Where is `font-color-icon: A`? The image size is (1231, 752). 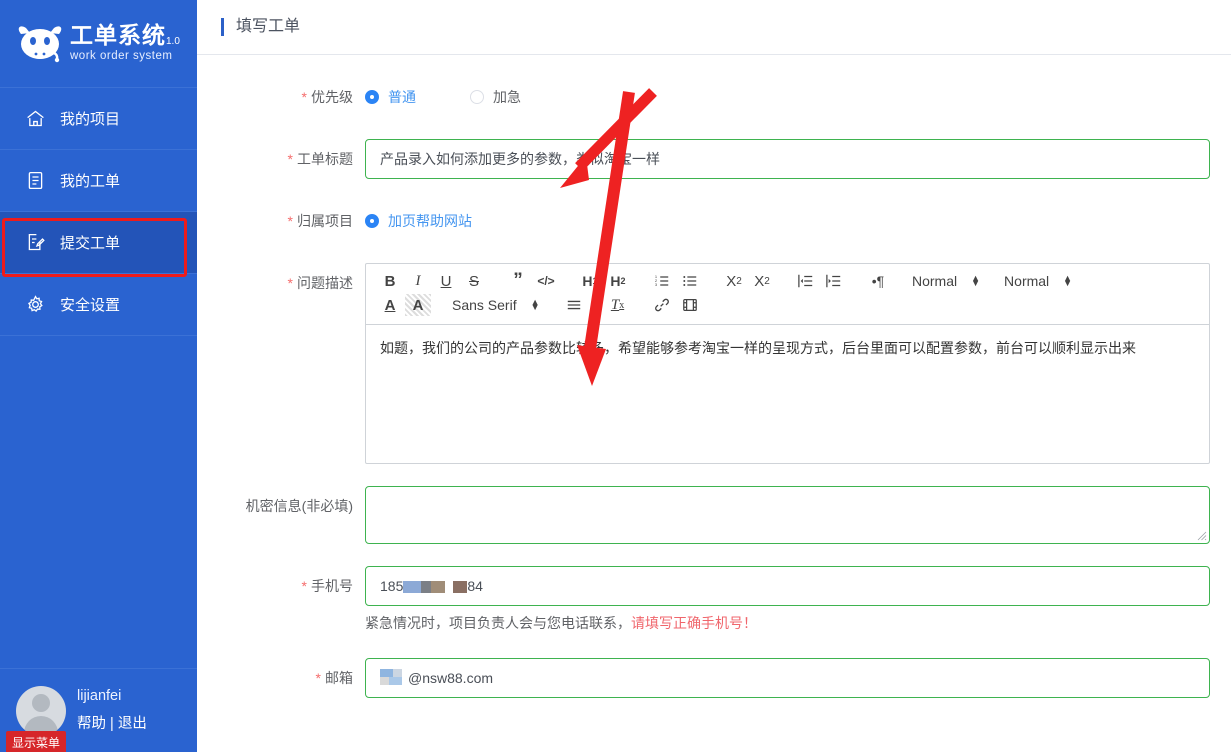 font-color-icon: A is located at coordinates (390, 305).